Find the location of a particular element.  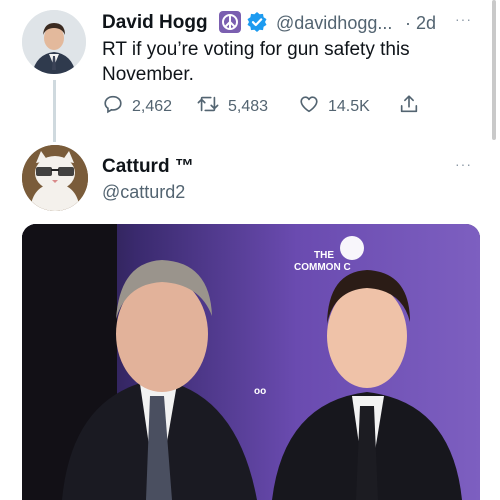

tweet-text-line-2: November. is located at coordinates (148, 74).